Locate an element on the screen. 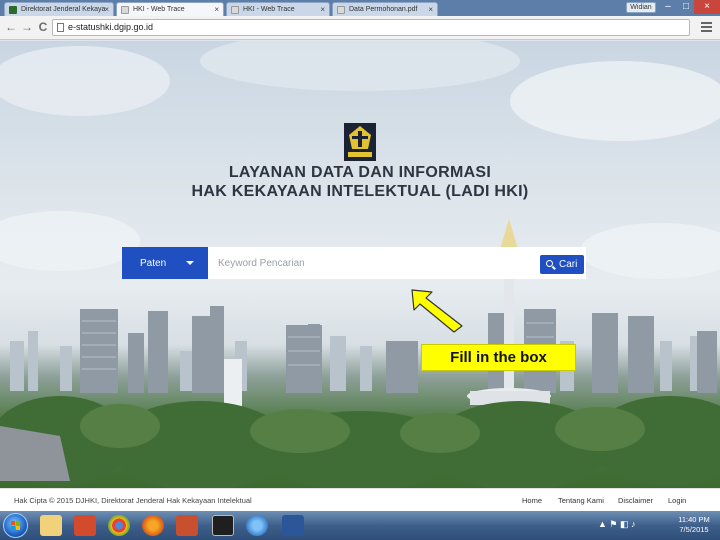  page-title-line1: LAYANAN DATA DAN INFORMASI is located at coordinates (360, 172).